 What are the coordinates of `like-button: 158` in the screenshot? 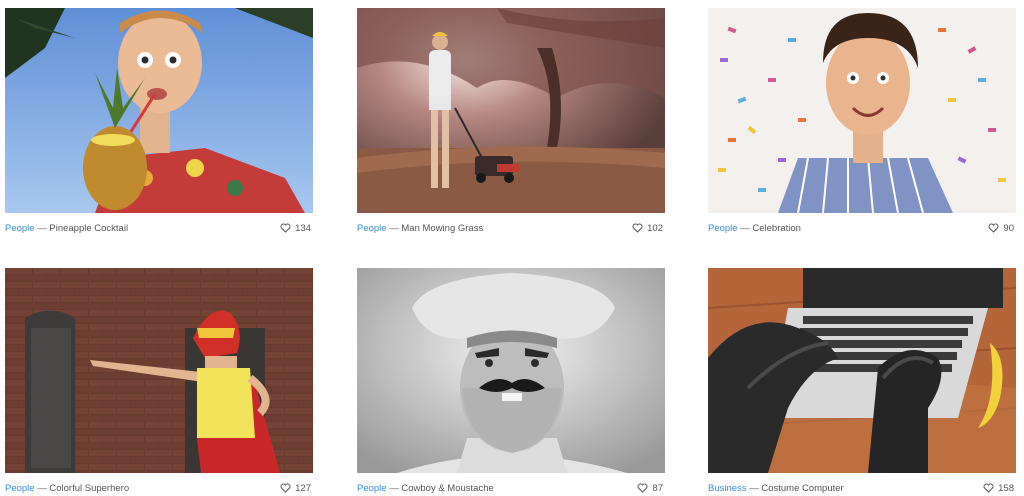 It's located at (999, 488).